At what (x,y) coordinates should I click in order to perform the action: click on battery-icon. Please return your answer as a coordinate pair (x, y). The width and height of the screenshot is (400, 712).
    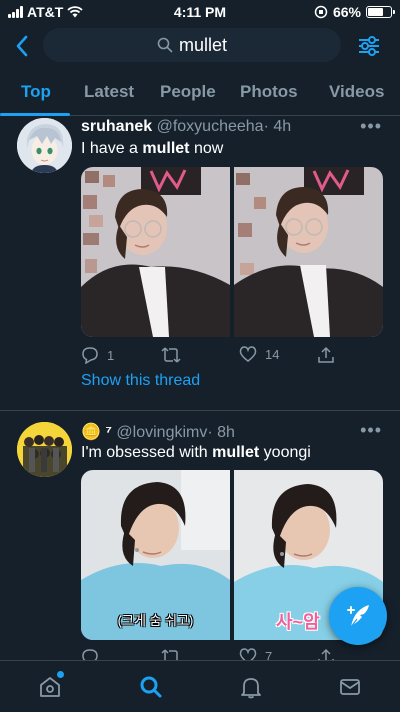
    Looking at the image, I should click on (380, 12).